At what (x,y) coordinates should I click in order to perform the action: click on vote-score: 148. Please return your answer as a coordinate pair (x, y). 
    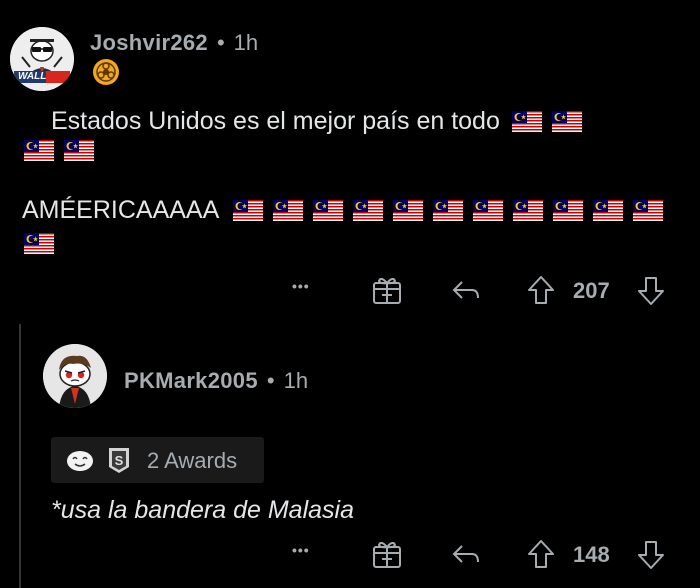
    Looking at the image, I should click on (591, 554).